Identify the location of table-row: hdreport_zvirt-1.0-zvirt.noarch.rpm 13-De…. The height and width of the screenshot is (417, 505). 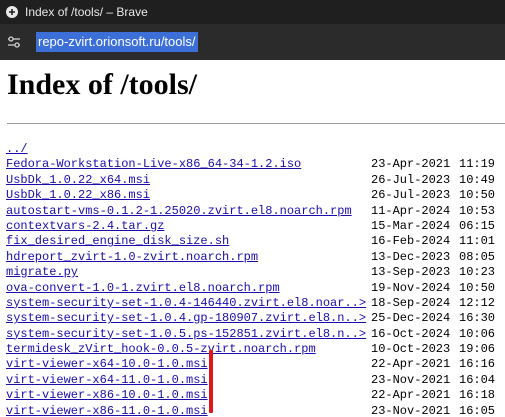
(250, 257).